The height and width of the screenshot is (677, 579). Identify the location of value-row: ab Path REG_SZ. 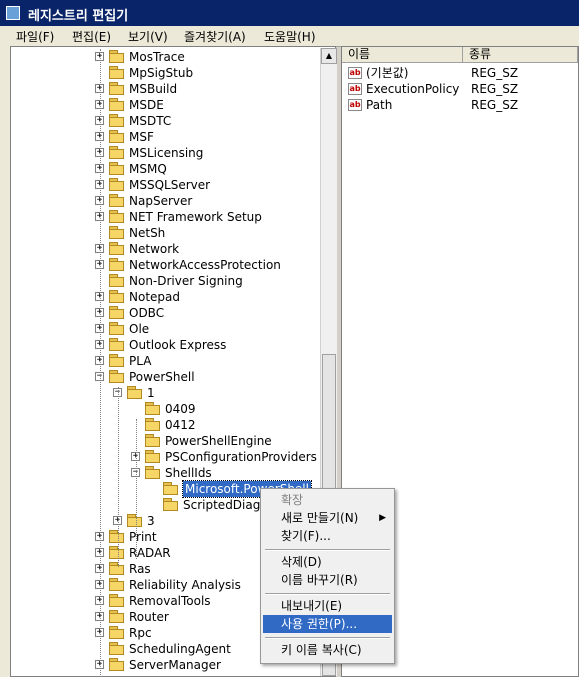
(461, 105).